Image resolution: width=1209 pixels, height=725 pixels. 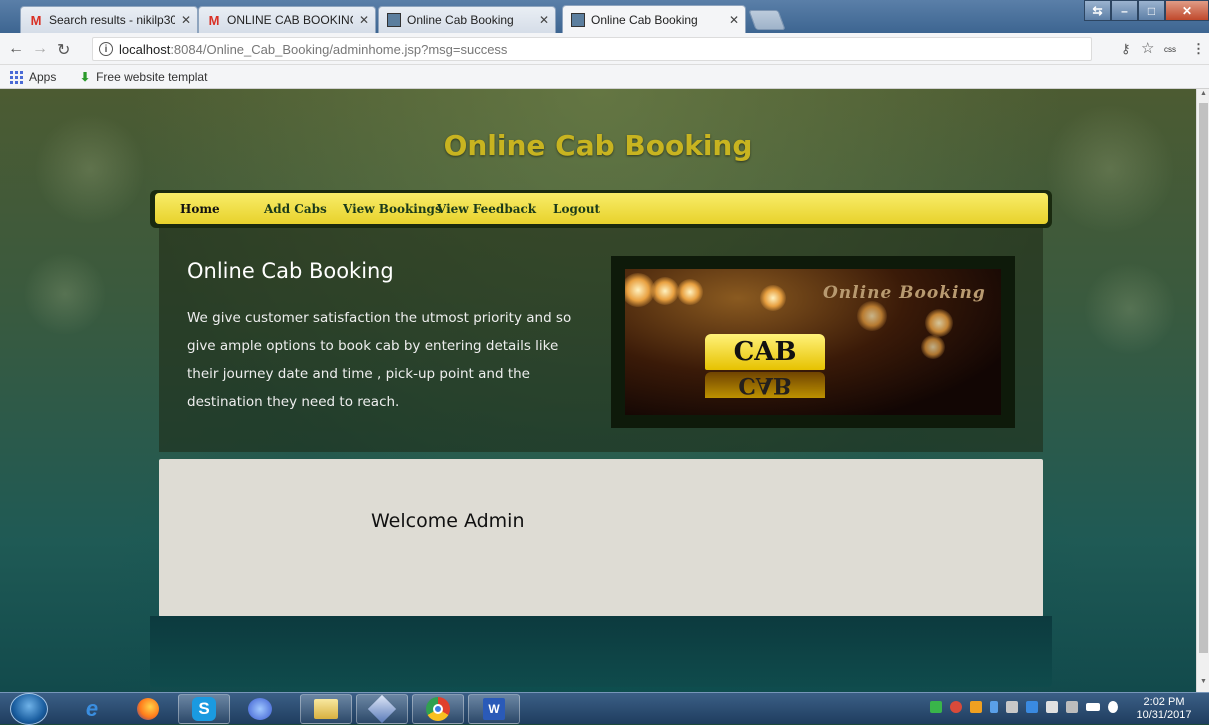 What do you see at coordinates (152, 77) in the screenshot?
I see `bookmark-label: Free website templat` at bounding box center [152, 77].